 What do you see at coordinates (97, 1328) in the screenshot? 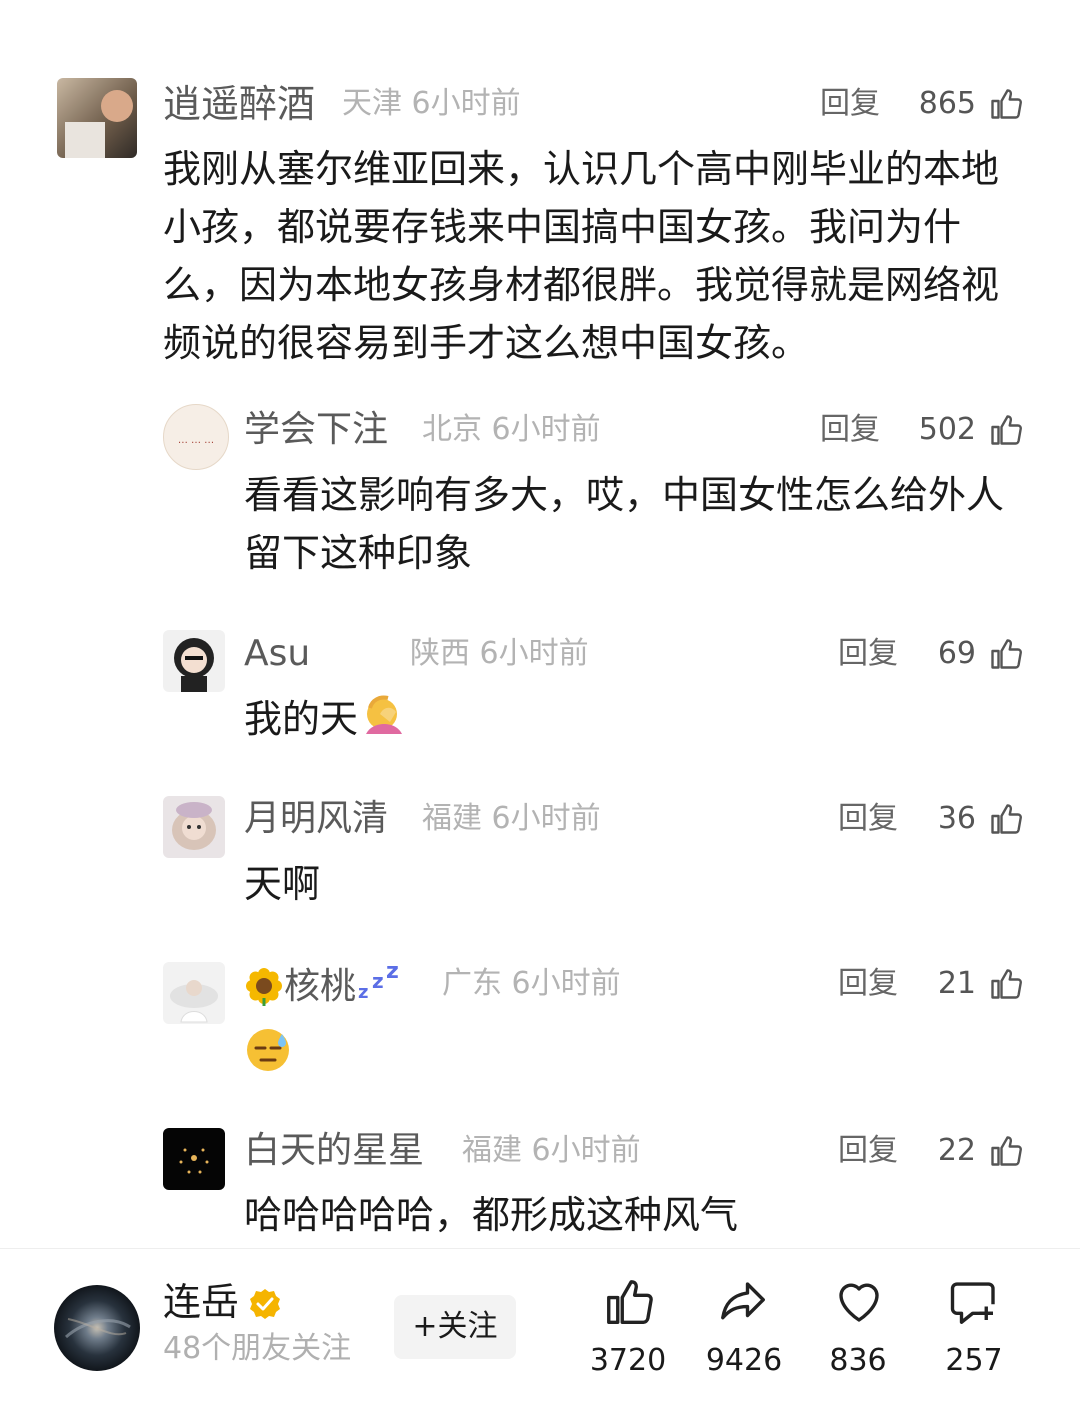
I see `author-avatar` at bounding box center [97, 1328].